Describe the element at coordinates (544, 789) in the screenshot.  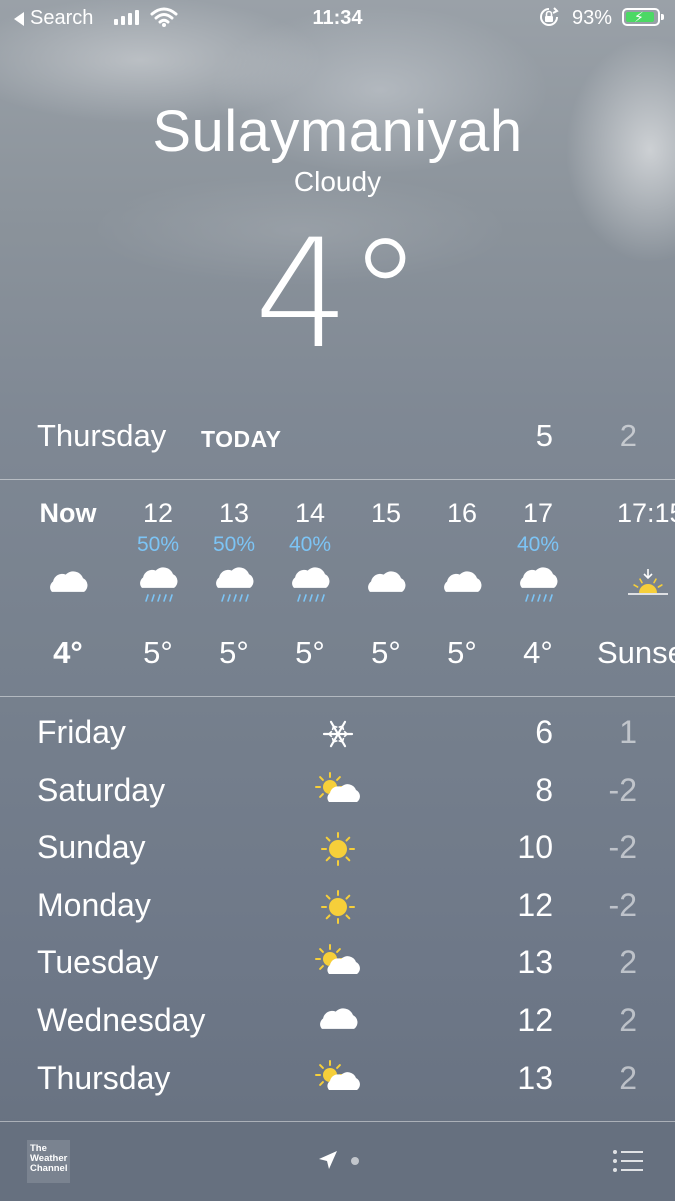
I see `daily-high: 8` at that location.